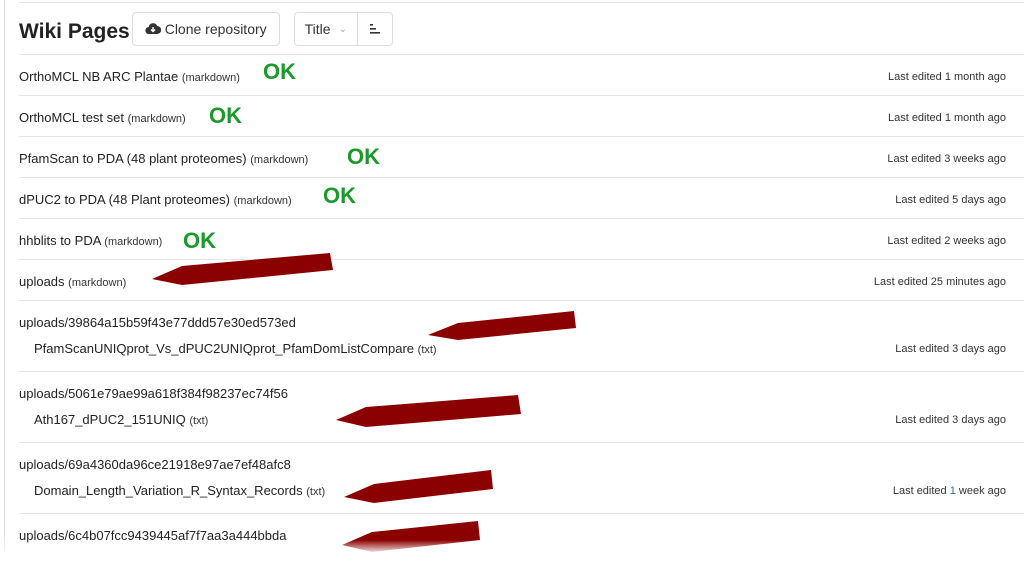 The image size is (1024, 584). Describe the element at coordinates (2, 277) in the screenshot. I see `left-border` at that location.